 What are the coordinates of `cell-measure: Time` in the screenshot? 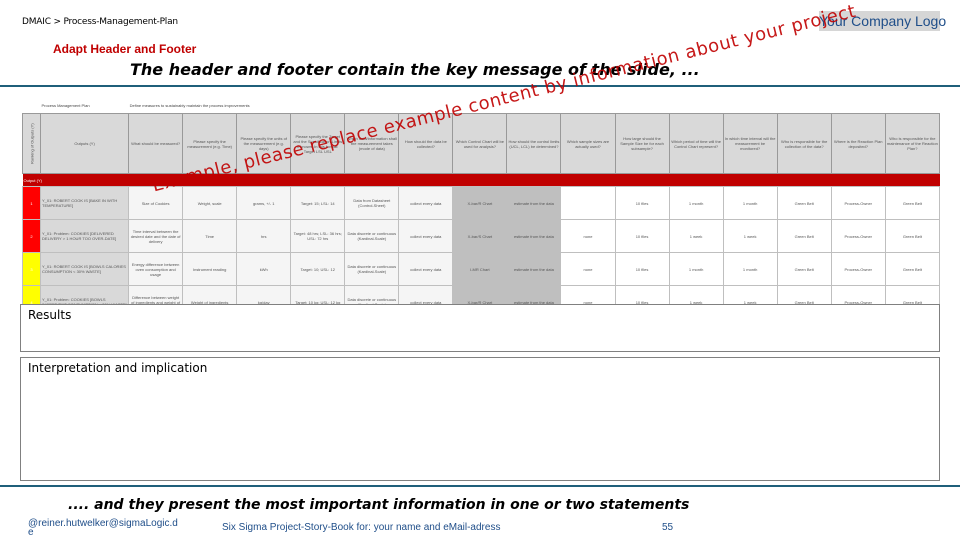 It's located at (210, 236).